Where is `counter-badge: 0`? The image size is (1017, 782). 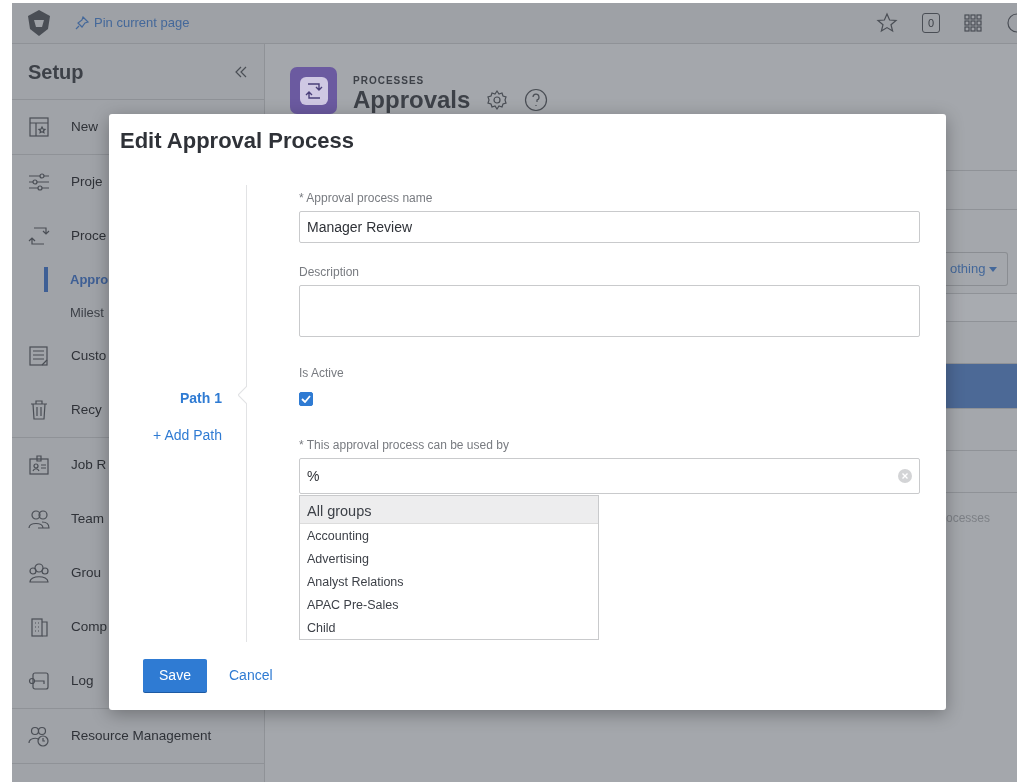
counter-badge: 0 is located at coordinates (930, 23).